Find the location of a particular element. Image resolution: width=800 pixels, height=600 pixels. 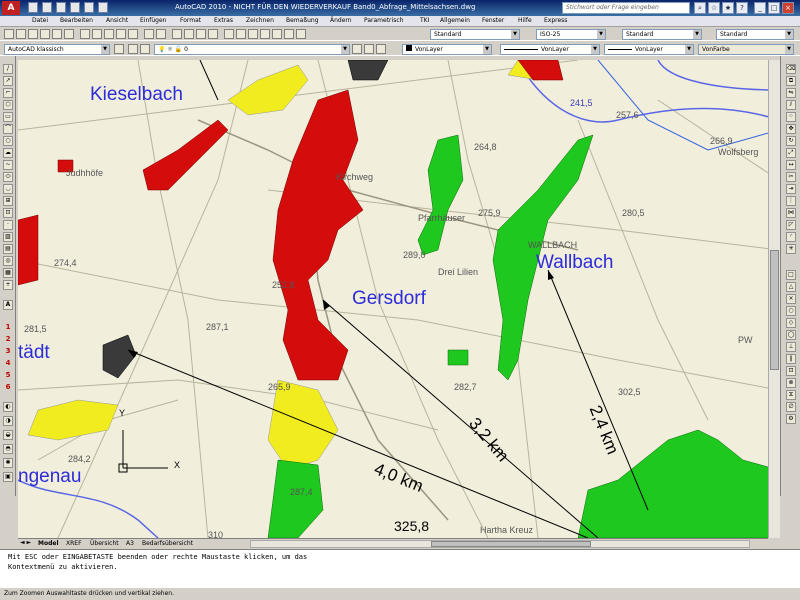

tab-xref: XREF is located at coordinates (74, 543).